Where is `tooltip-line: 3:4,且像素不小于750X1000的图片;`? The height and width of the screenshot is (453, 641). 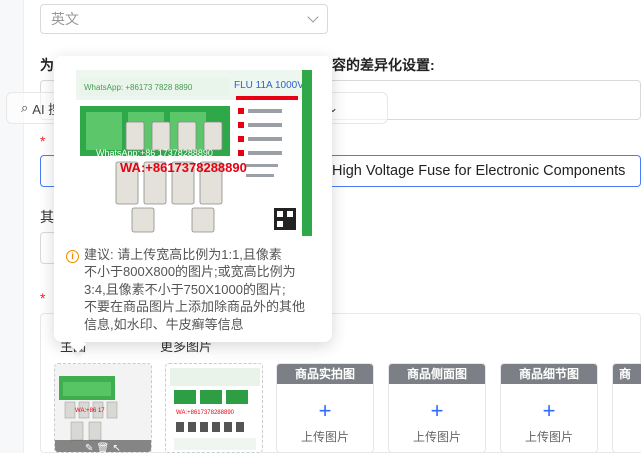
tooltip-line: 3:4,且像素不小于750X1000的图片; is located at coordinates (185, 289).